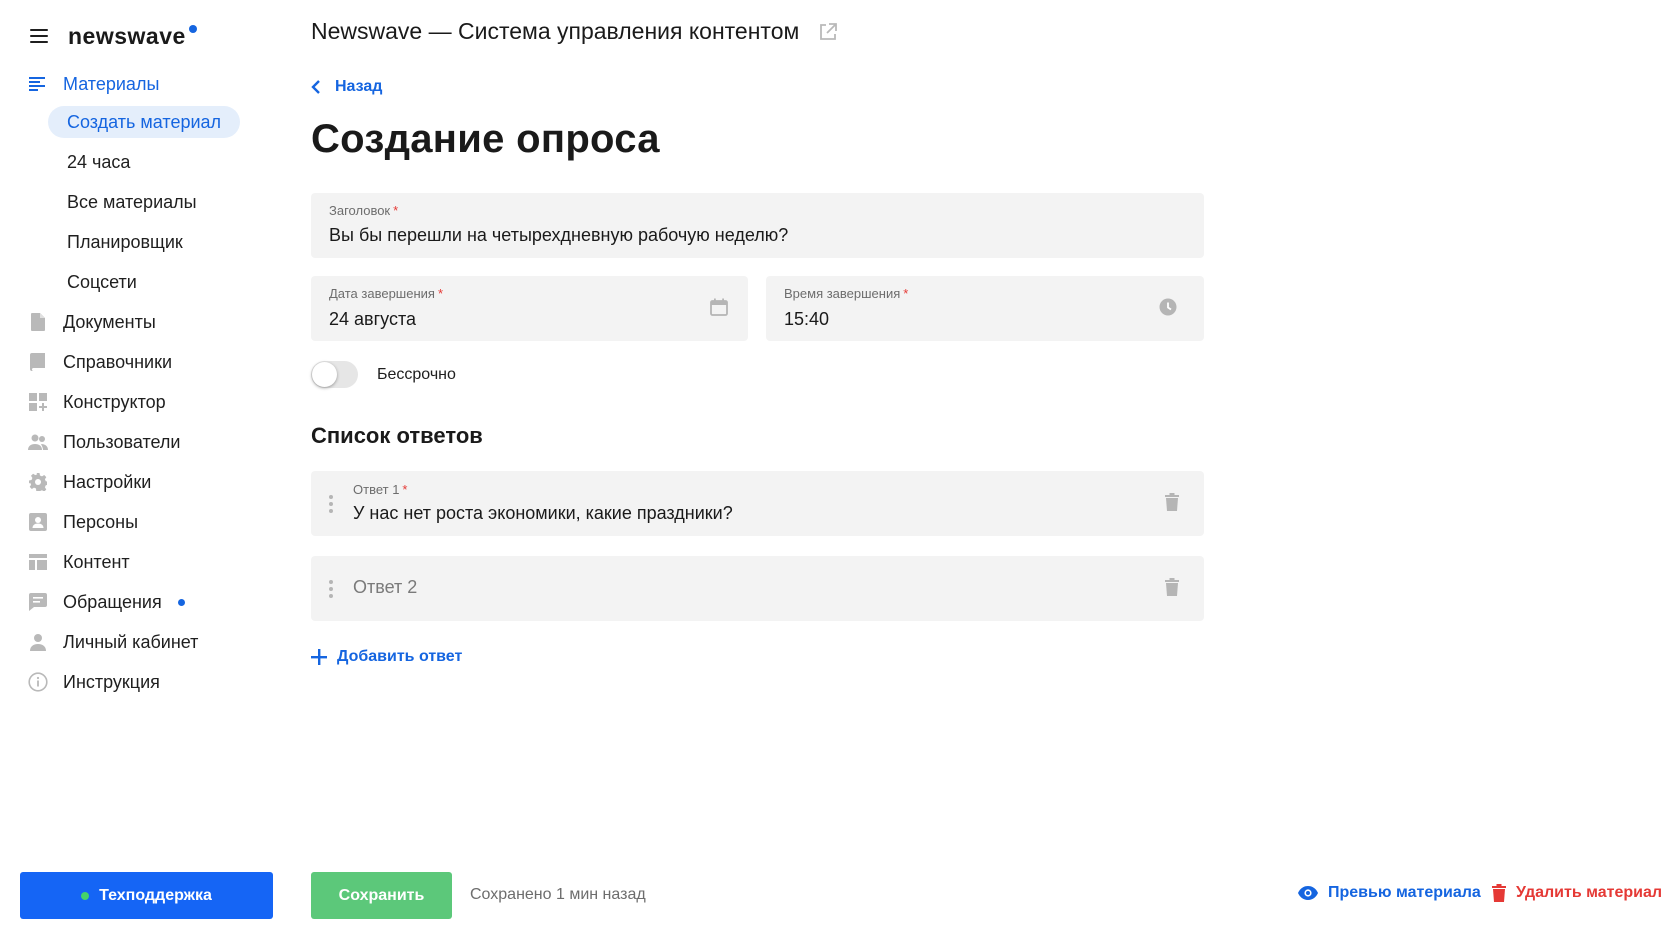 The width and height of the screenshot is (1680, 932). I want to click on end-time-value: 15:40, so click(806, 319).